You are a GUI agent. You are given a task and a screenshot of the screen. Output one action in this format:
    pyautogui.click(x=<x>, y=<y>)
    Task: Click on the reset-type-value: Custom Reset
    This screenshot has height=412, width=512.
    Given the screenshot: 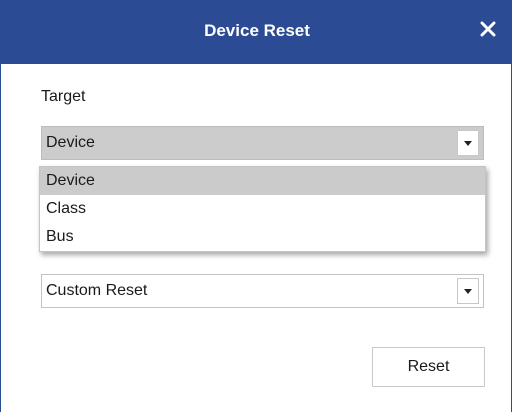 What is the action you would take?
    pyautogui.click(x=97, y=290)
    